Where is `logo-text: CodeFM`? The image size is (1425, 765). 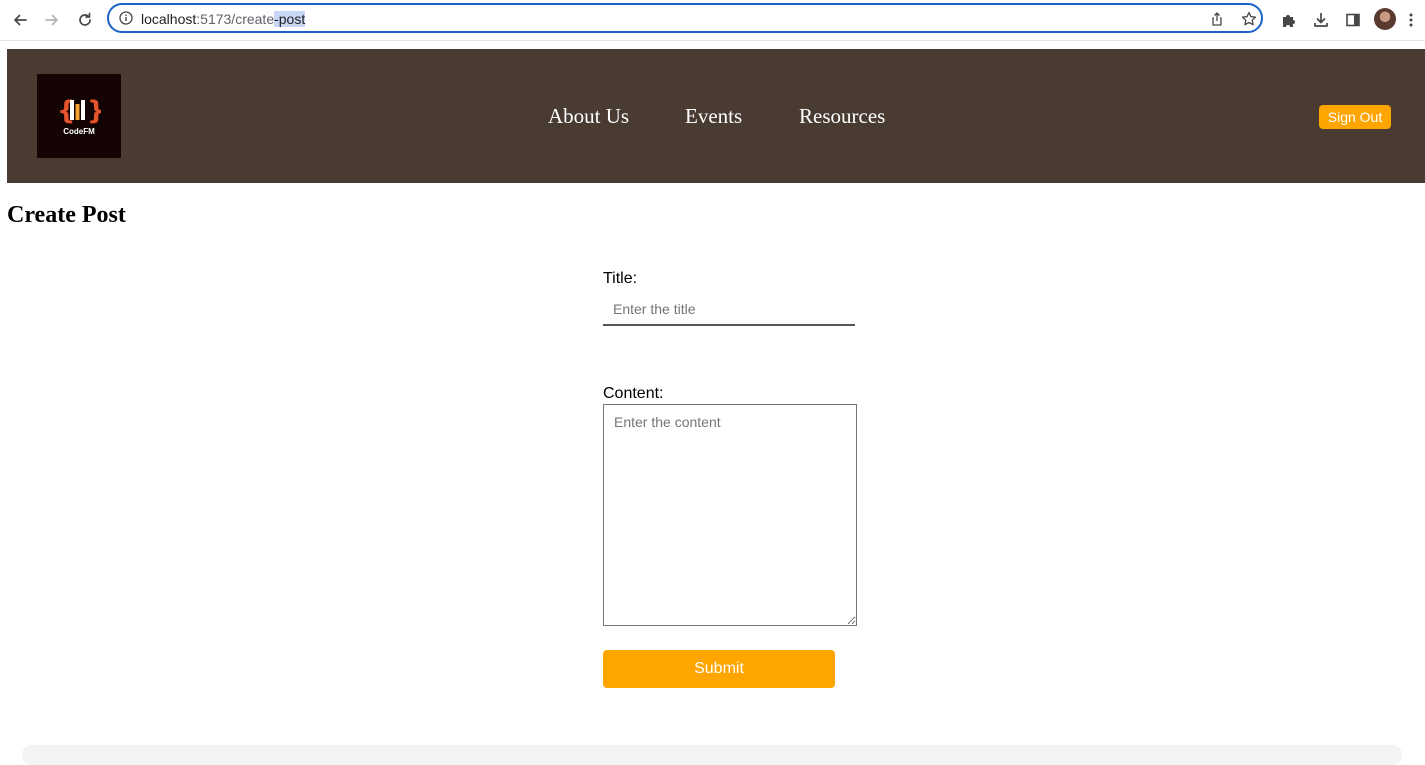
logo-text: CodeFM is located at coordinates (79, 131).